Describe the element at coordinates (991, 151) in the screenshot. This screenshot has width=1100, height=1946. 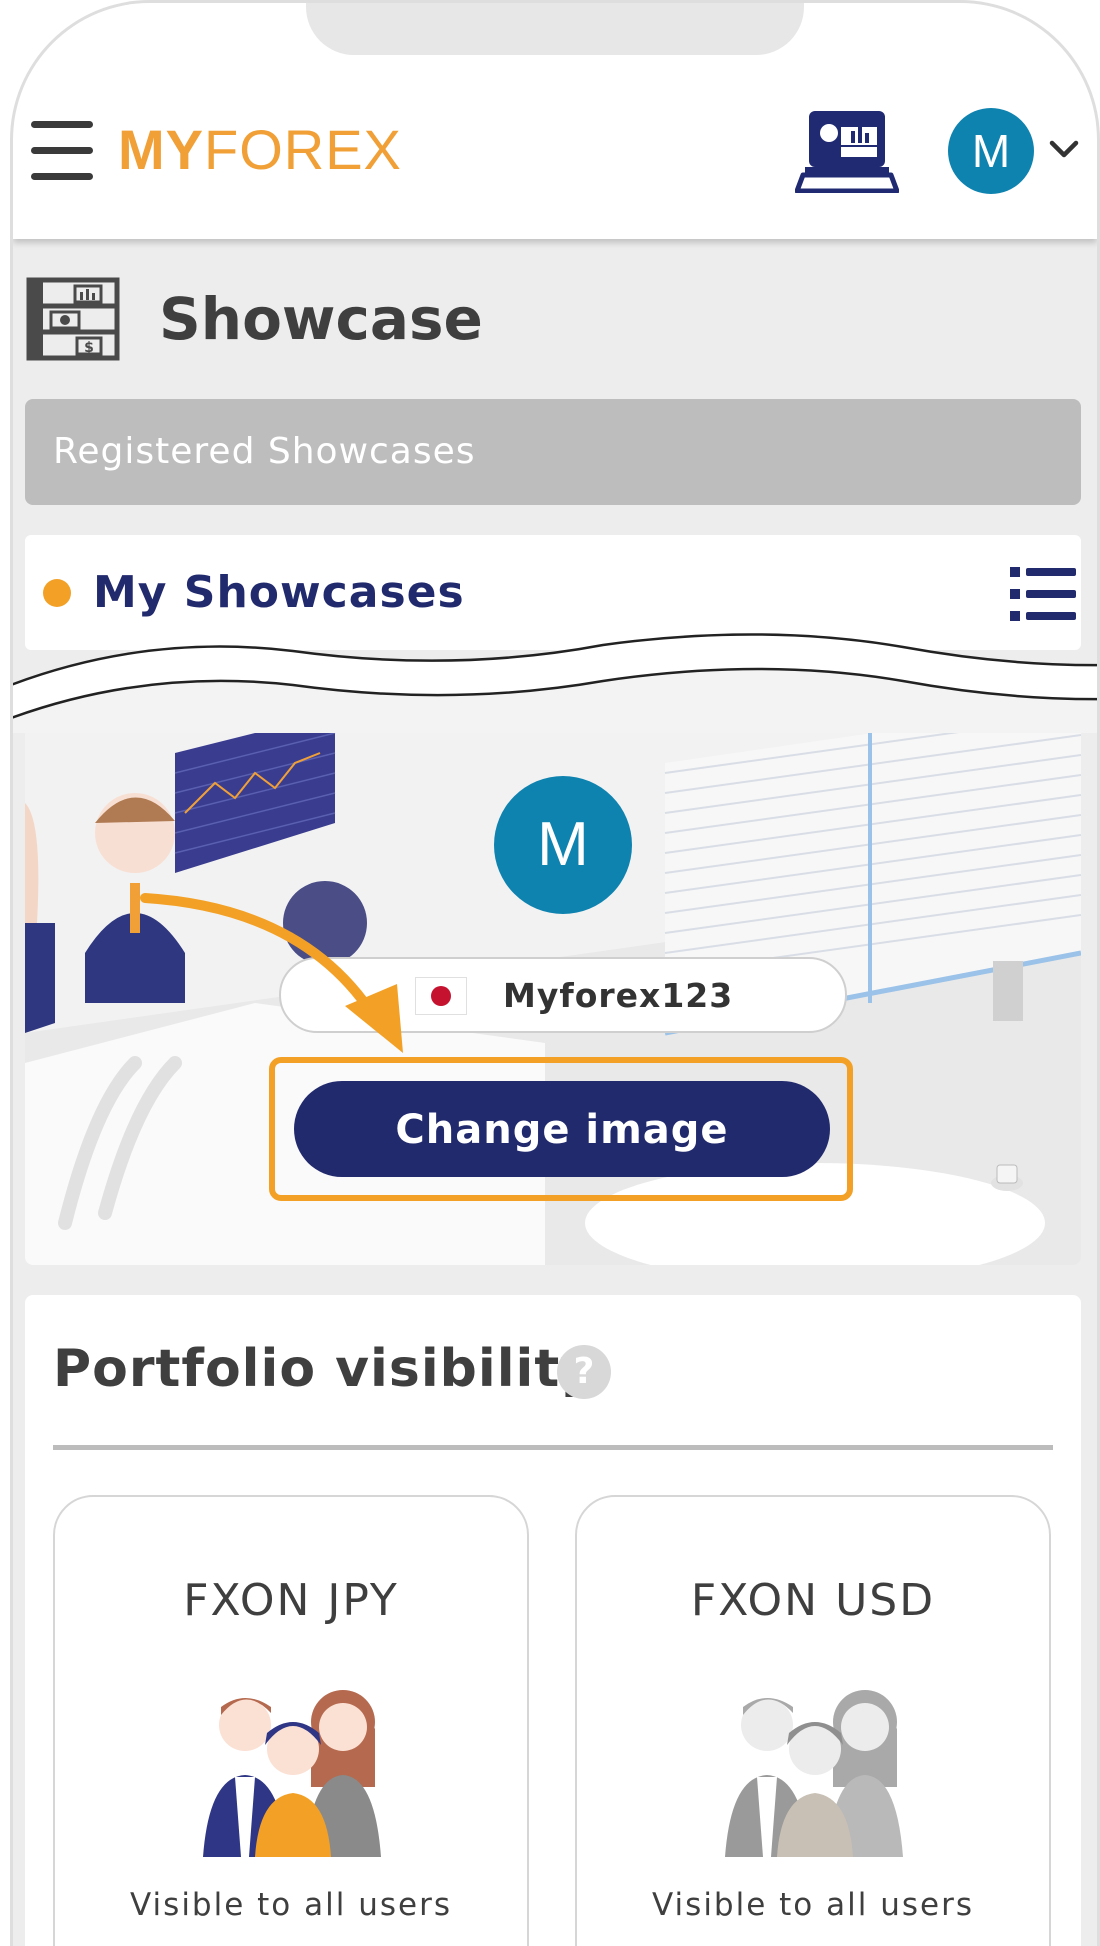
I see `user-avatar: M` at that location.